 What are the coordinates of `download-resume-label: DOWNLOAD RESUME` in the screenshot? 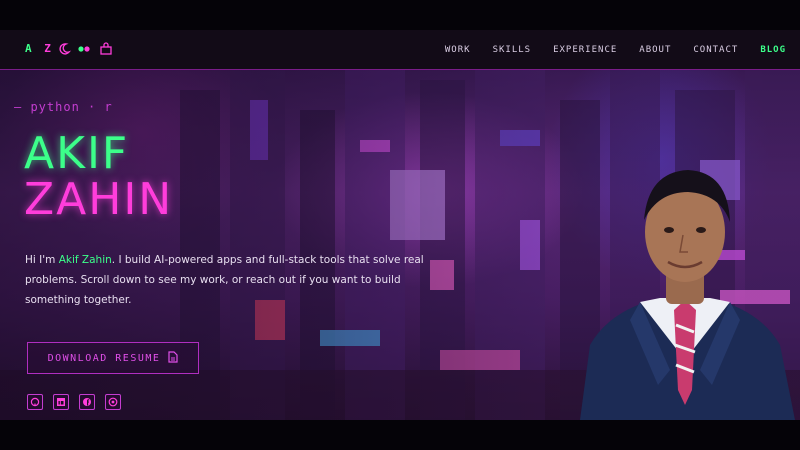 It's located at (104, 358).